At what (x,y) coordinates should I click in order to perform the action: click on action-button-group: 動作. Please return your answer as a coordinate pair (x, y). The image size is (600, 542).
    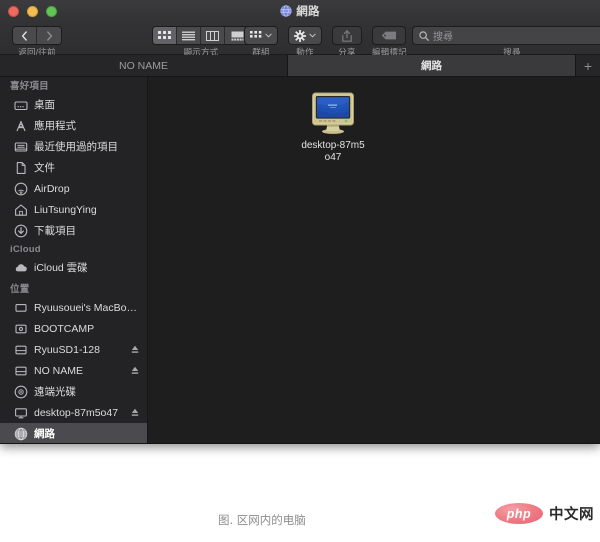
    Looking at the image, I should click on (305, 42).